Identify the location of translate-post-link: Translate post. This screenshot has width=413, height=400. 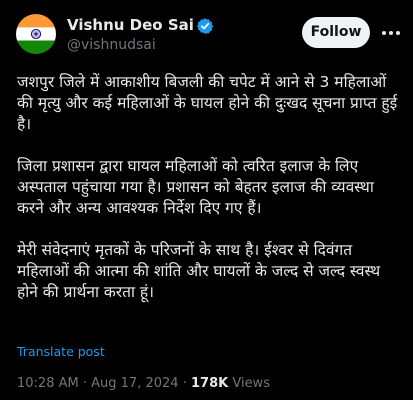
(61, 352).